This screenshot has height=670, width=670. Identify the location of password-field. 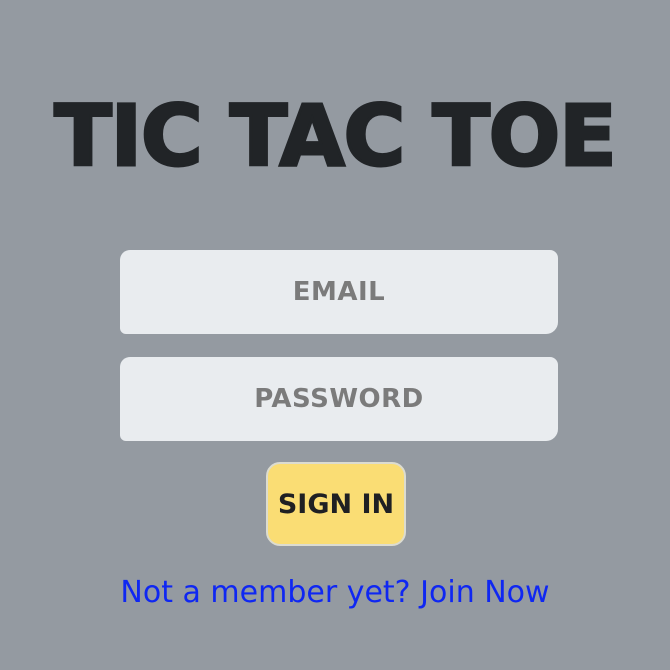
(339, 399).